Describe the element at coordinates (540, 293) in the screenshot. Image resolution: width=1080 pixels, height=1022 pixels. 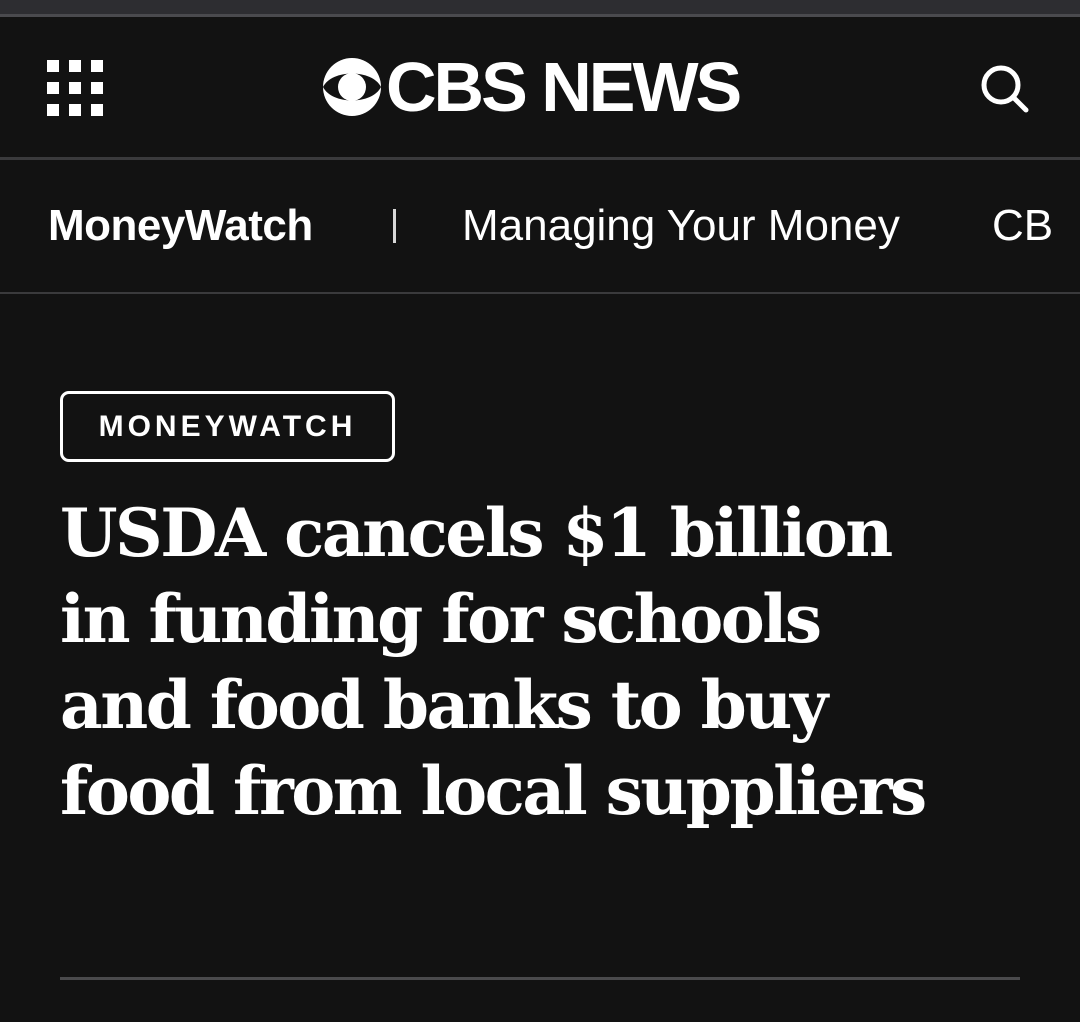
I see `subnav-divider` at that location.